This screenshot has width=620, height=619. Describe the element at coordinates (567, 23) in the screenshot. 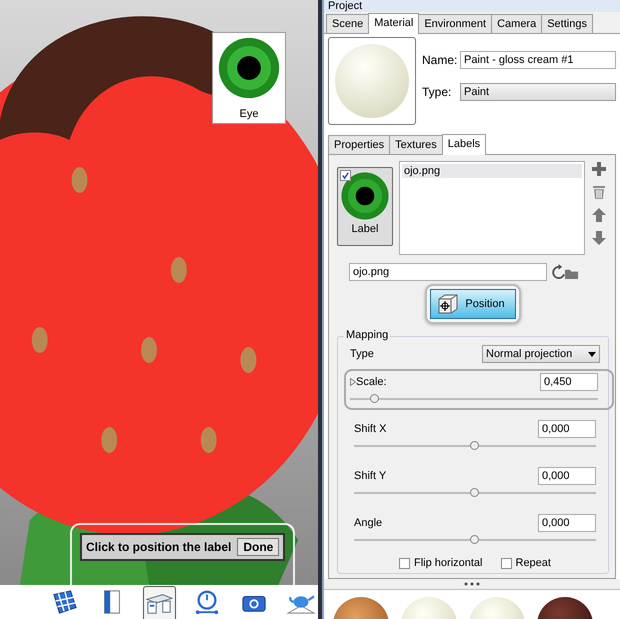

I see `tab: Settings` at that location.